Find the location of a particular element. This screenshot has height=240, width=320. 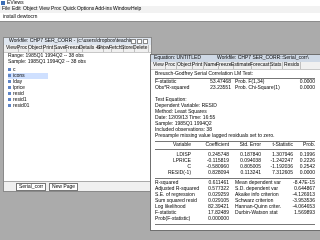

coef-prob: 0.0000 is located at coordinates (307, 173).